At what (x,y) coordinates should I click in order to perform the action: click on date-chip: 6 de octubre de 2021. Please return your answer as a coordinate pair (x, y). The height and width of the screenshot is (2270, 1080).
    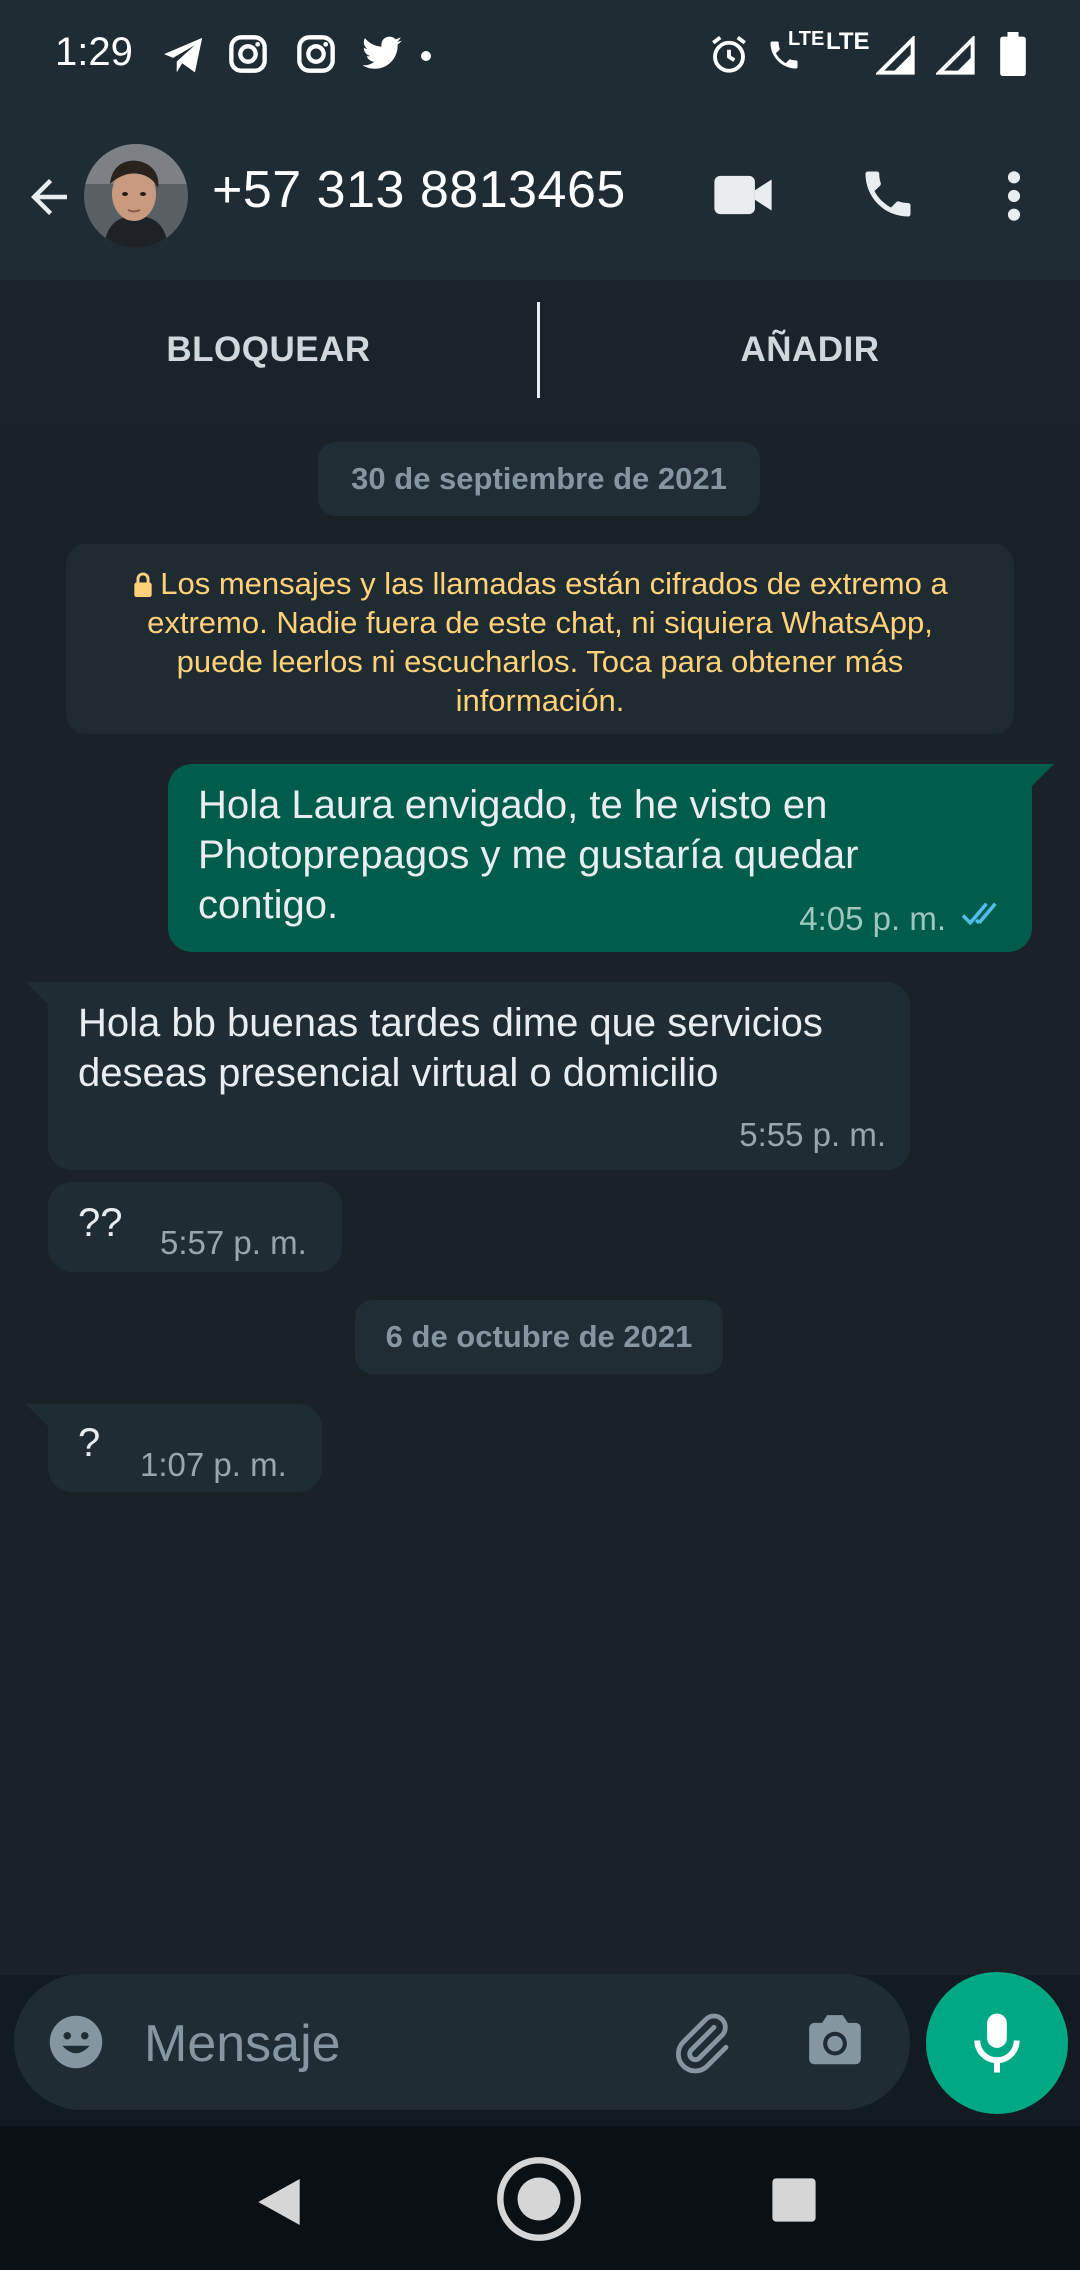
    Looking at the image, I should click on (539, 1337).